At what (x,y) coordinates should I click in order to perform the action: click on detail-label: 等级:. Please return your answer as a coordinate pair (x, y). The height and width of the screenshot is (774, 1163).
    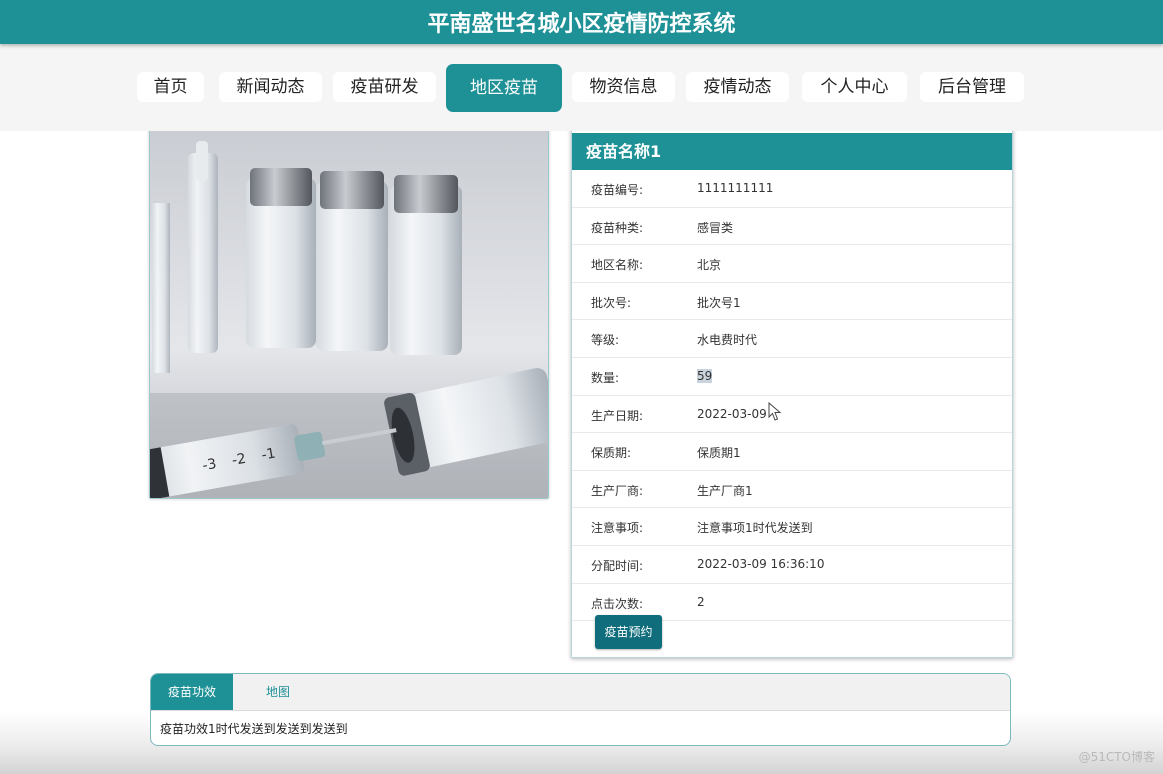
    Looking at the image, I should click on (605, 340).